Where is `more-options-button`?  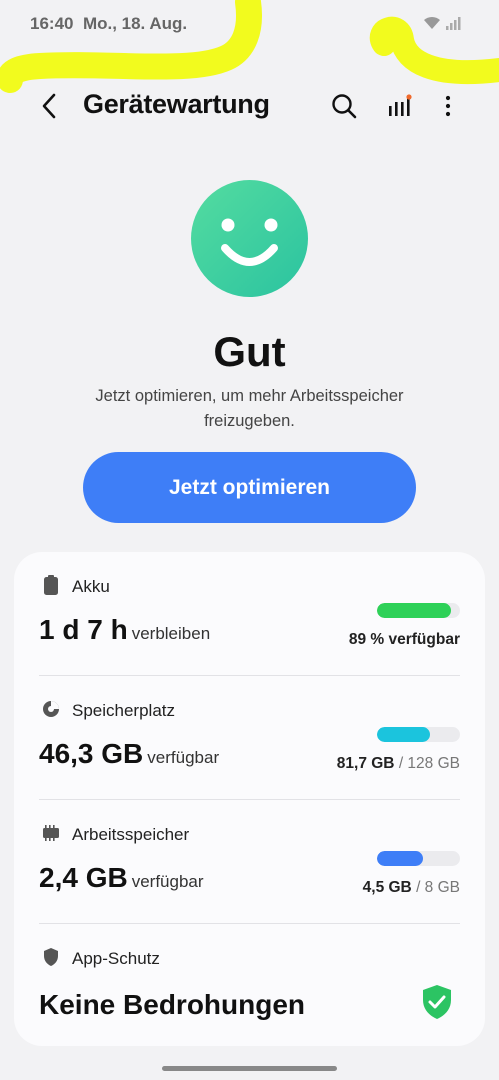 more-options-button is located at coordinates (448, 106).